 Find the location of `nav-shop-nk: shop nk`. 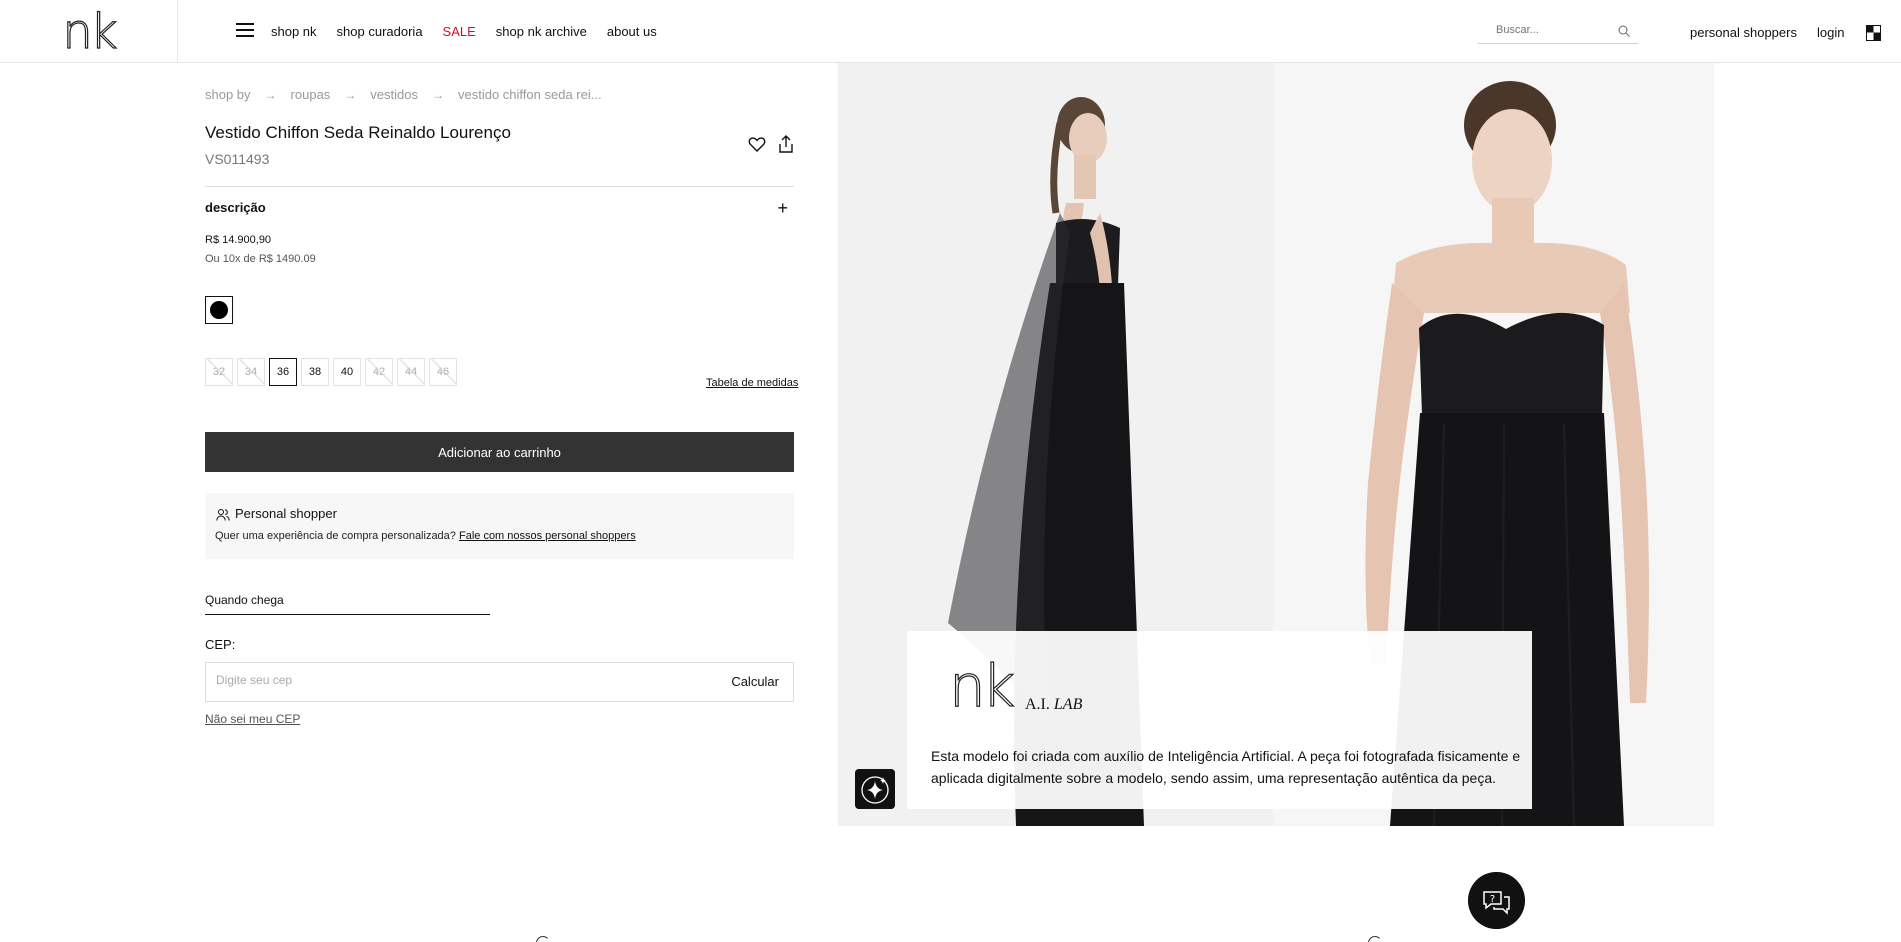

nav-shop-nk: shop nk is located at coordinates (294, 31).